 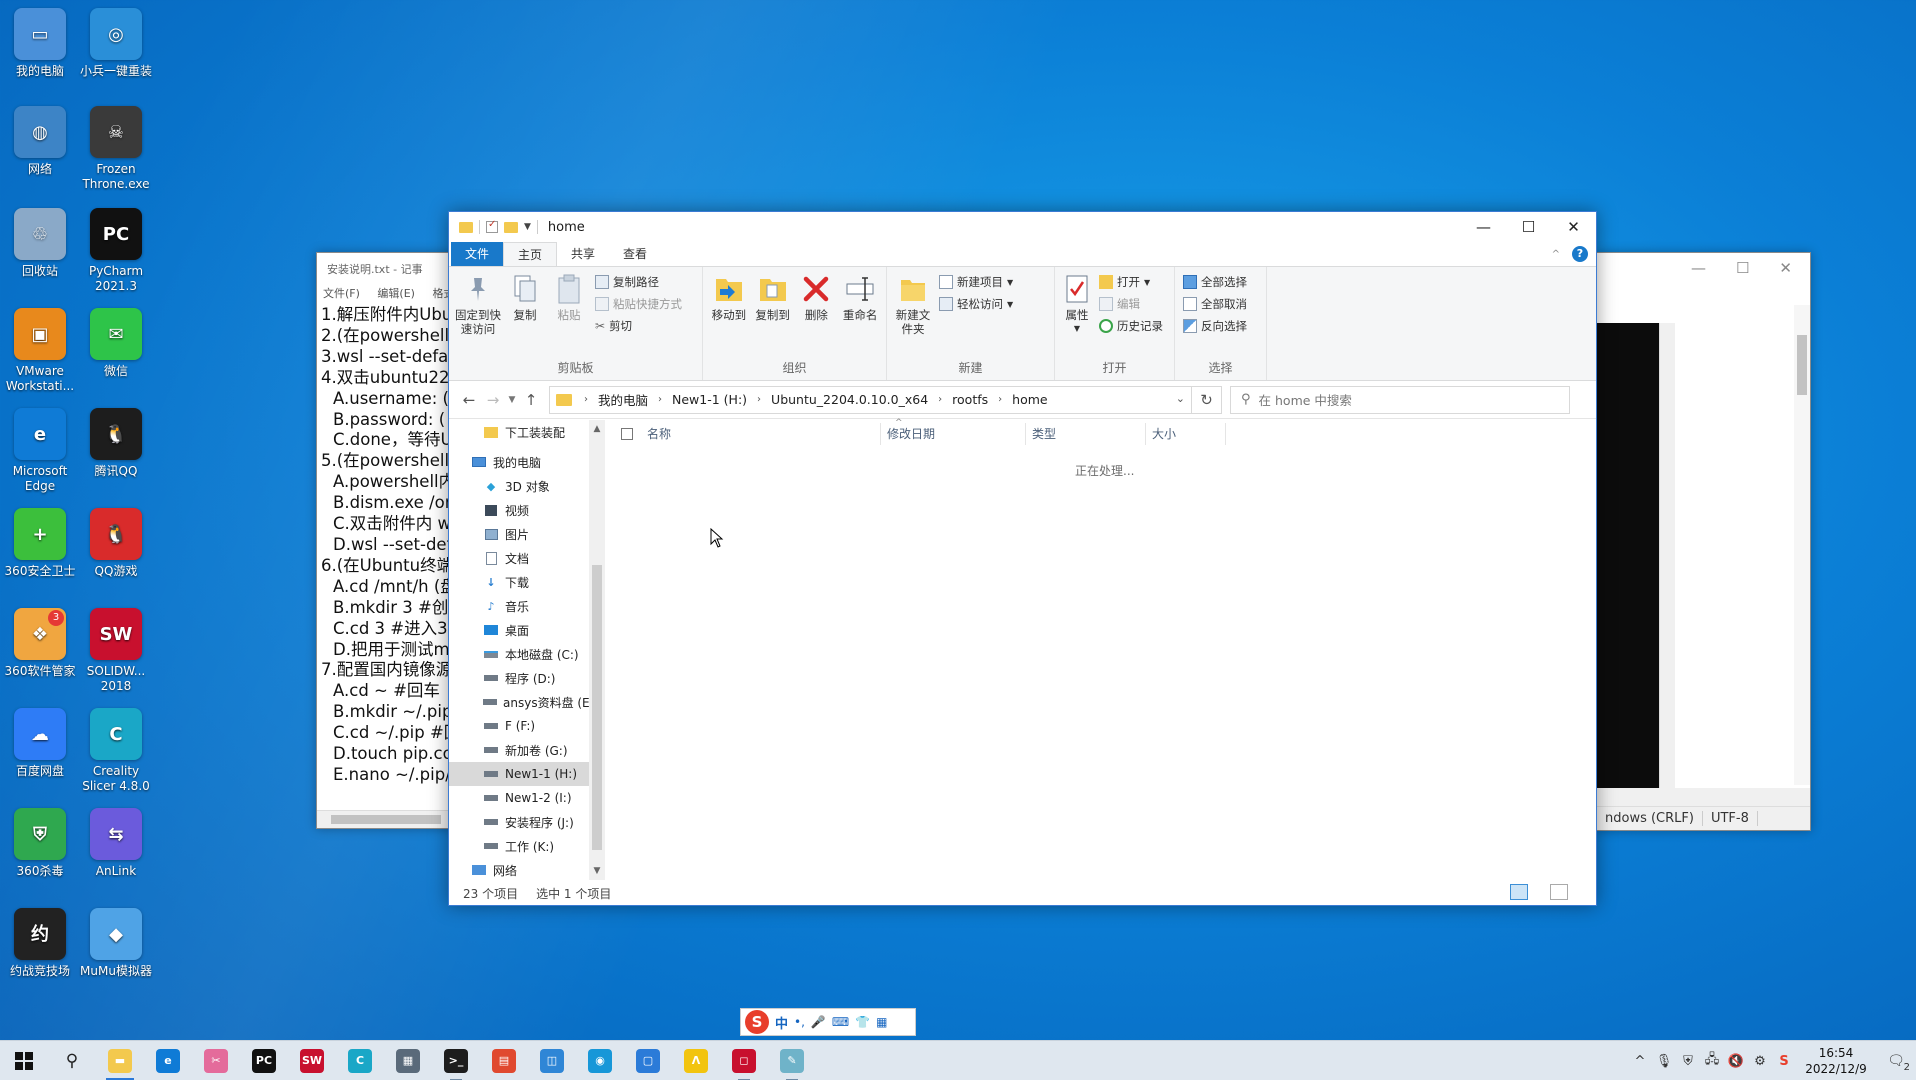 I want to click on ime-punctuation-toggle: •,, so click(x=799, y=1022).